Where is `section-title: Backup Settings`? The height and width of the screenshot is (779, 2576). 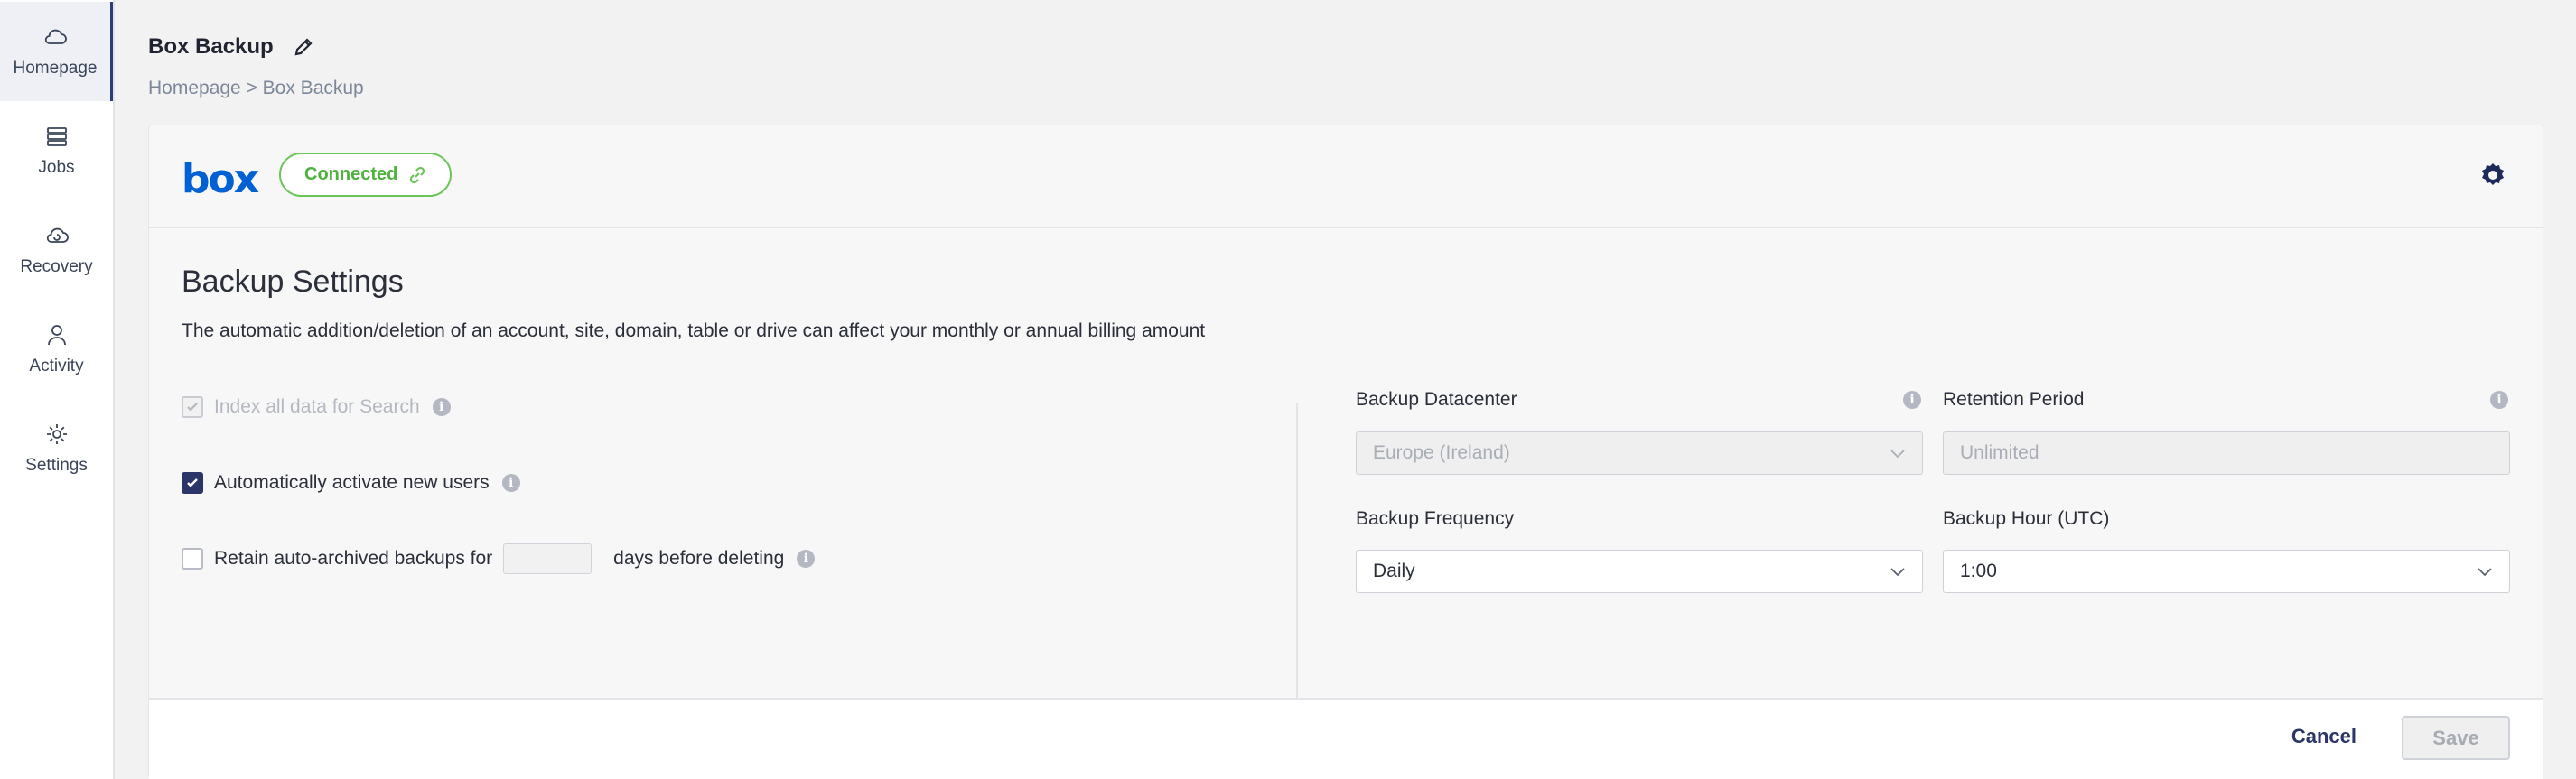 section-title: Backup Settings is located at coordinates (293, 281).